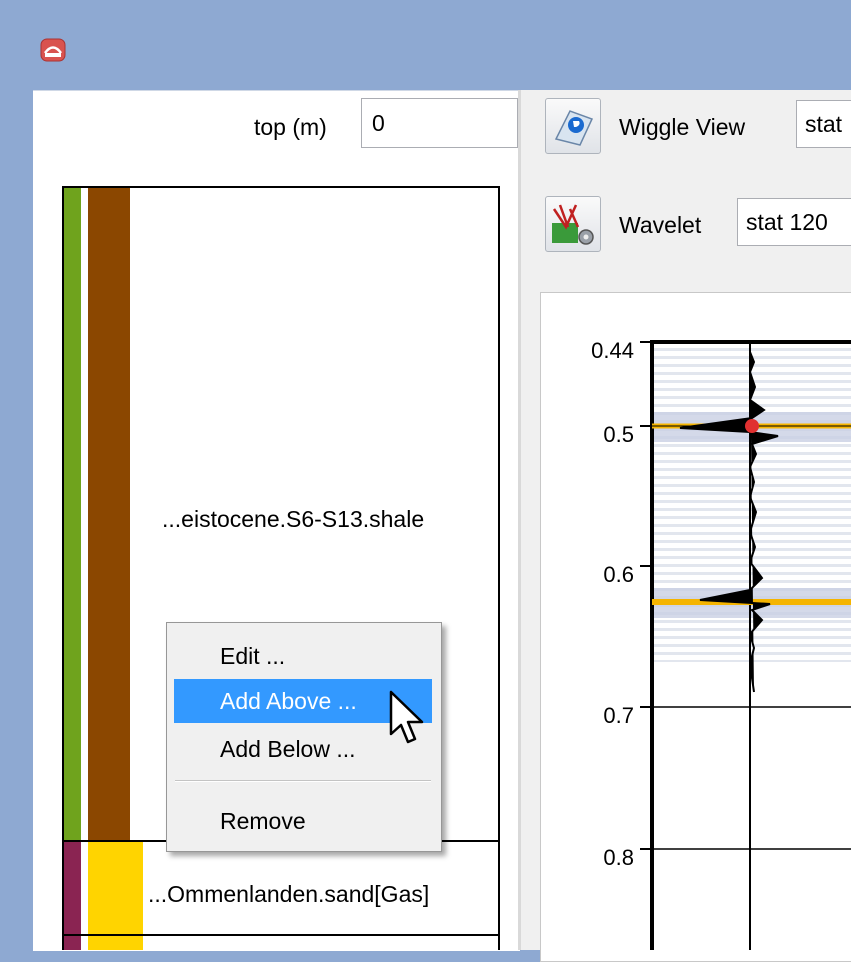  Describe the element at coordinates (109, 514) in the screenshot. I see `unit-1-color-b` at that location.